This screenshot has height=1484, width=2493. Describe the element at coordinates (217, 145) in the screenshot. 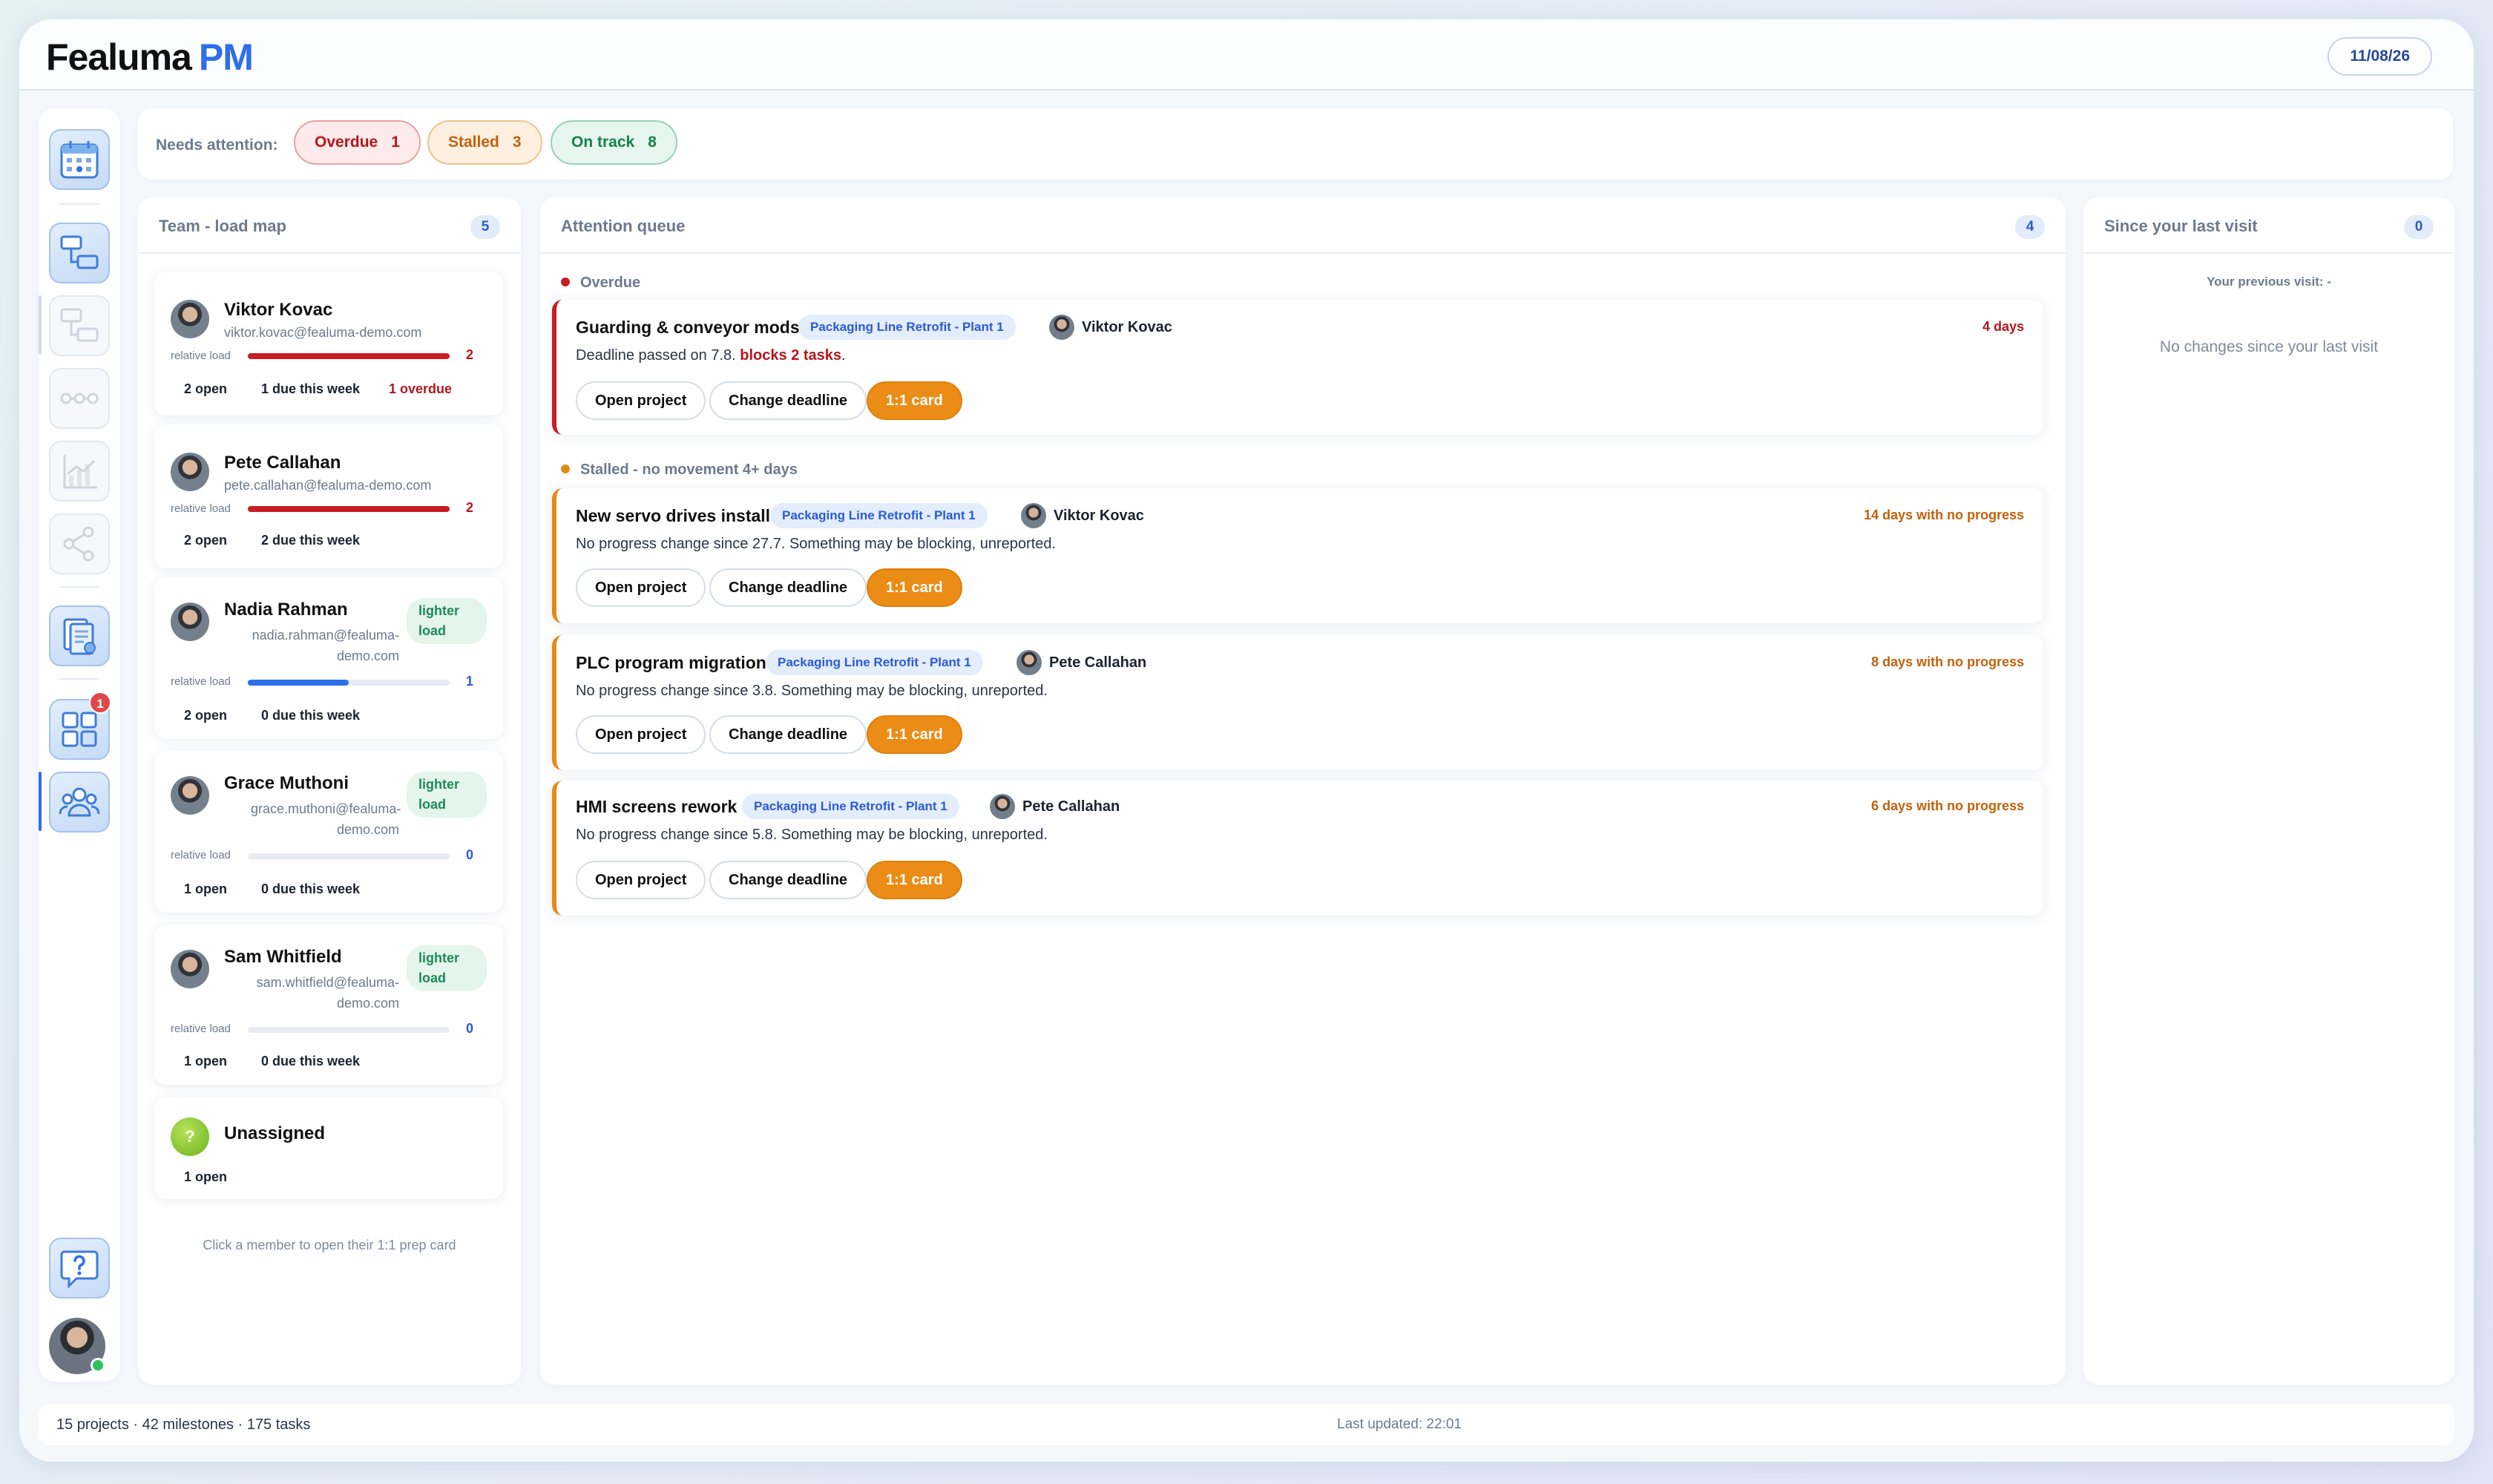

I see `needs-attention-label: Needs attention:` at that location.